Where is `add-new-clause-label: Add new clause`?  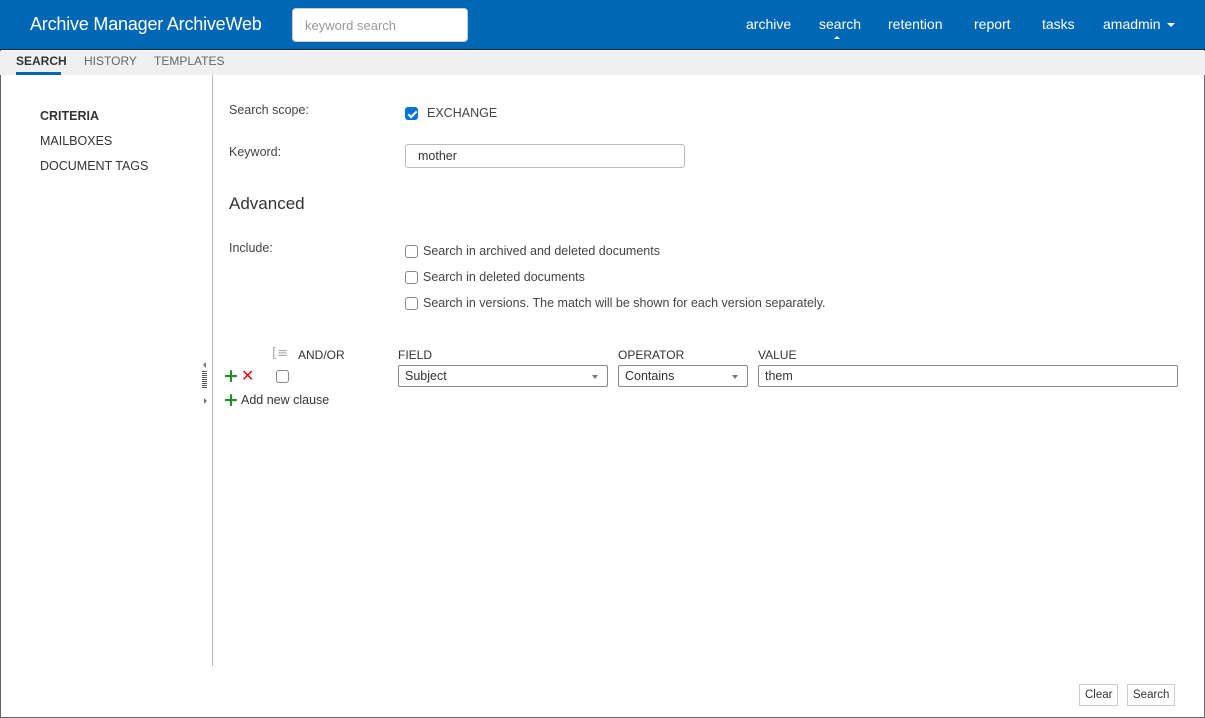 add-new-clause-label: Add new clause is located at coordinates (285, 400).